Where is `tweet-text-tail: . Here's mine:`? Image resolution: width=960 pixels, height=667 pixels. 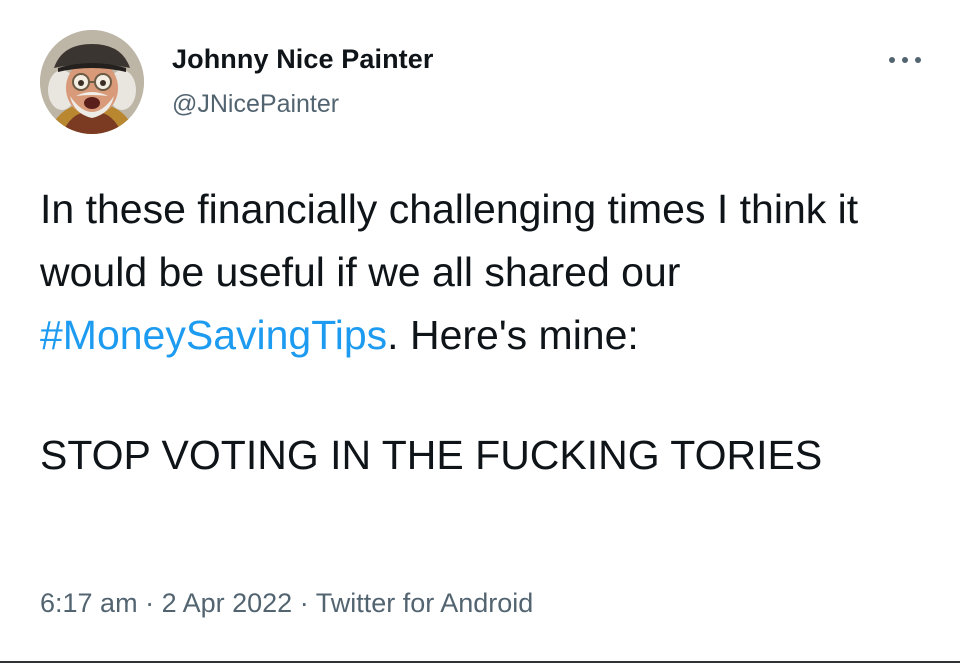
tweet-text-tail: . Here's mine: is located at coordinates (513, 335).